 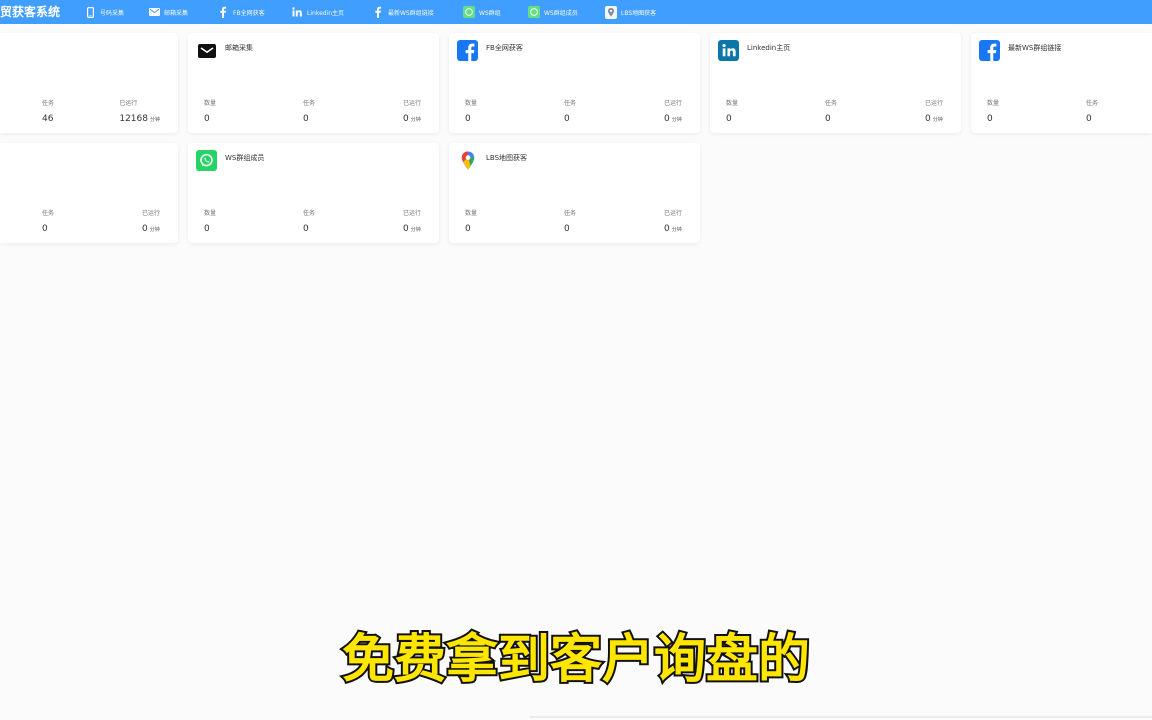 I want to click on nav-label: 最新WS群组链接, so click(x=411, y=13).